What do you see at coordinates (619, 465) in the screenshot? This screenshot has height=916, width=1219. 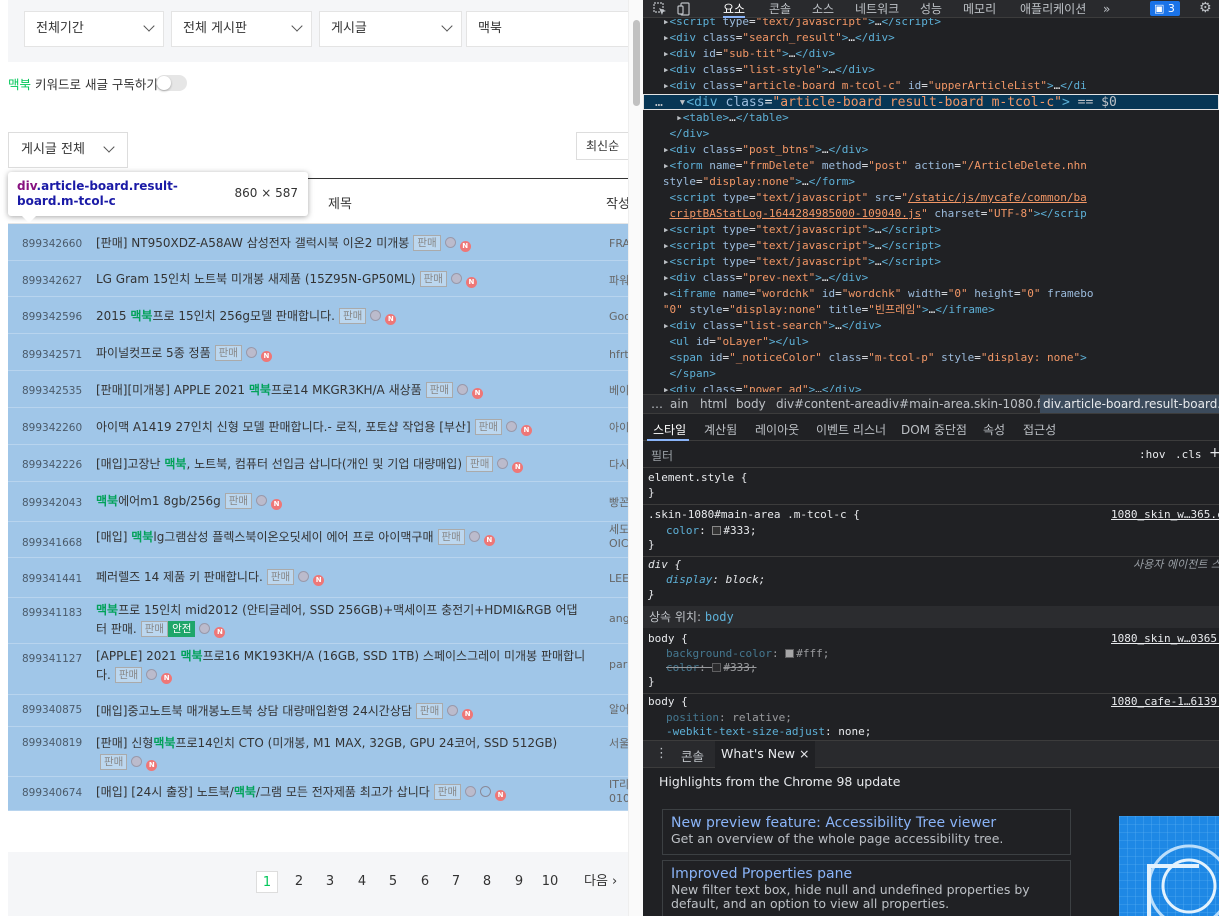 I see `article-author: 다시` at bounding box center [619, 465].